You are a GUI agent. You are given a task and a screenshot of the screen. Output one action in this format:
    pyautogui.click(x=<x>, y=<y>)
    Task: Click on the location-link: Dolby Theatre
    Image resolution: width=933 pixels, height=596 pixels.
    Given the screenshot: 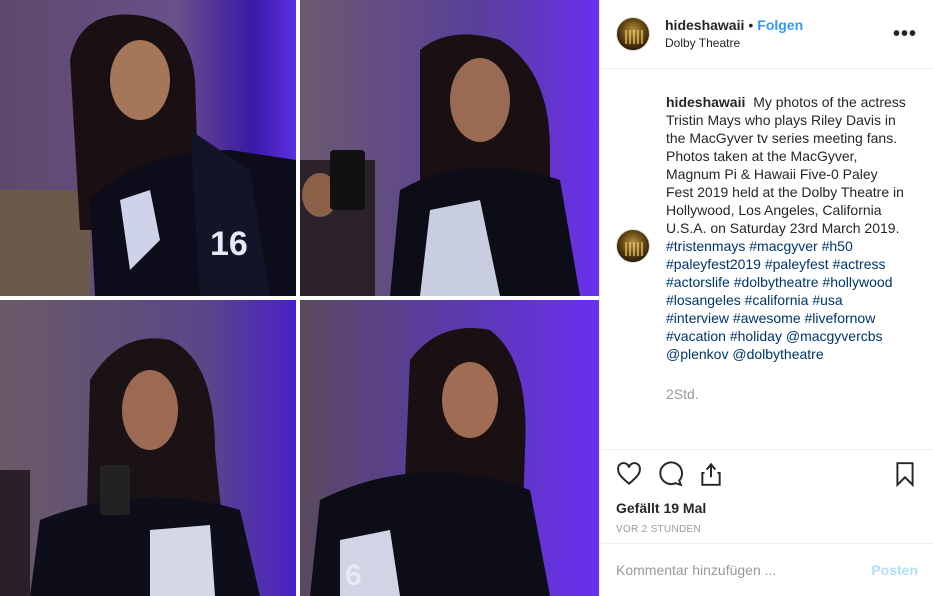 What is the action you would take?
    pyautogui.click(x=734, y=43)
    